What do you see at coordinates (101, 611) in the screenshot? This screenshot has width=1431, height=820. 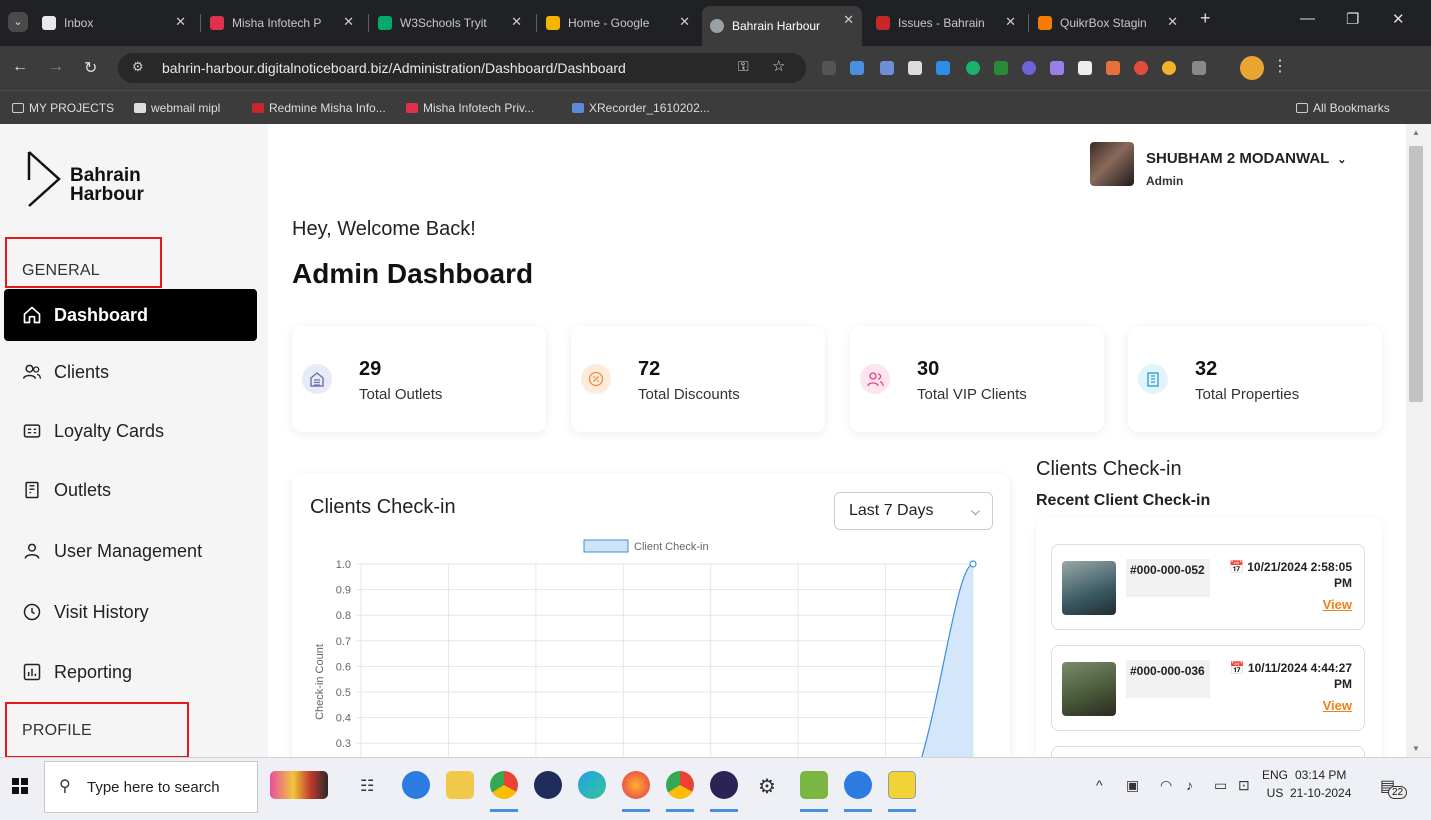 I see `sidebar-item-label: Visit History` at bounding box center [101, 611].